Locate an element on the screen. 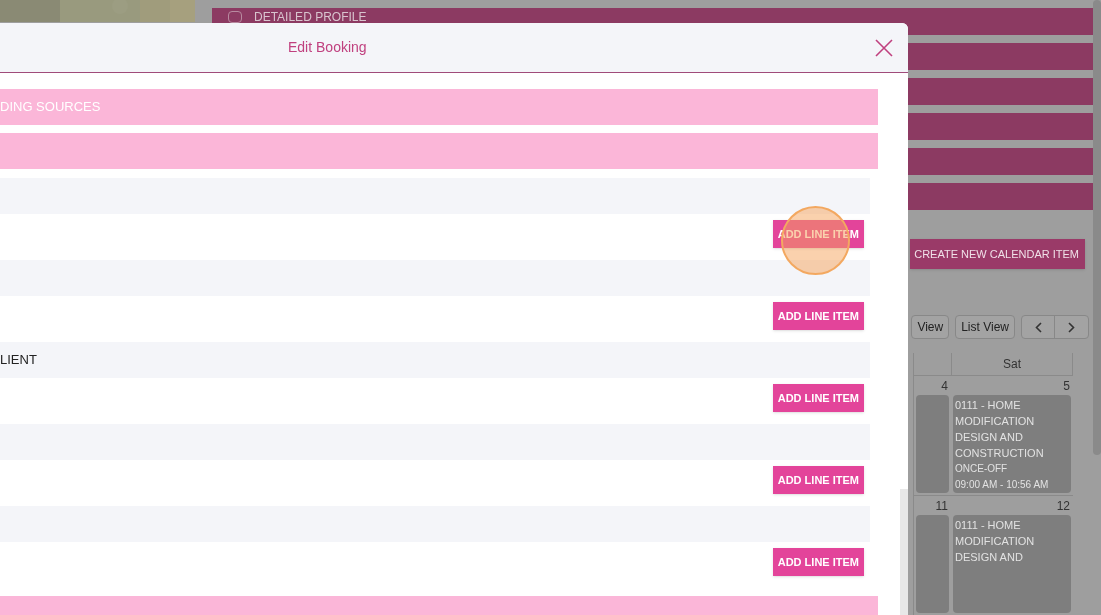  calendar-event: 0111 - HOME MODIFICATION DESIGN AND is located at coordinates (1012, 564).